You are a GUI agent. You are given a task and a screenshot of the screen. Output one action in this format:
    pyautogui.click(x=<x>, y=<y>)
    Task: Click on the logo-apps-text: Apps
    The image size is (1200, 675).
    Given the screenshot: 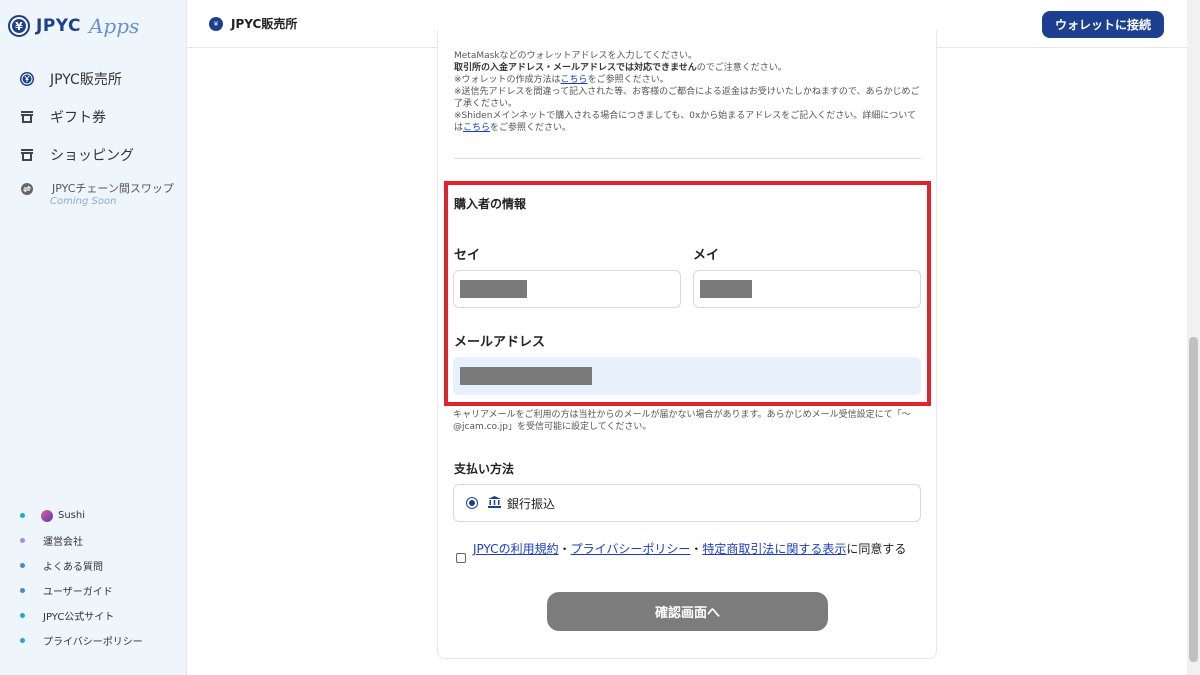 What is the action you would take?
    pyautogui.click(x=114, y=26)
    